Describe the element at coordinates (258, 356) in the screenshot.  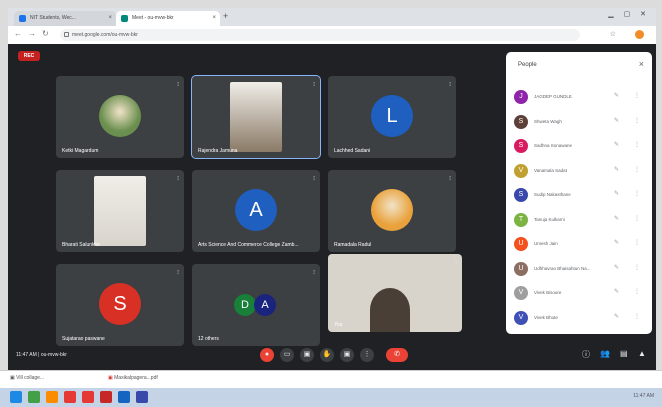
I see `meeting-controls: 11:47 AM | ou-mvw-bkr ● ▭ ▣ ✋ ▣ ⋮ ✆` at that location.